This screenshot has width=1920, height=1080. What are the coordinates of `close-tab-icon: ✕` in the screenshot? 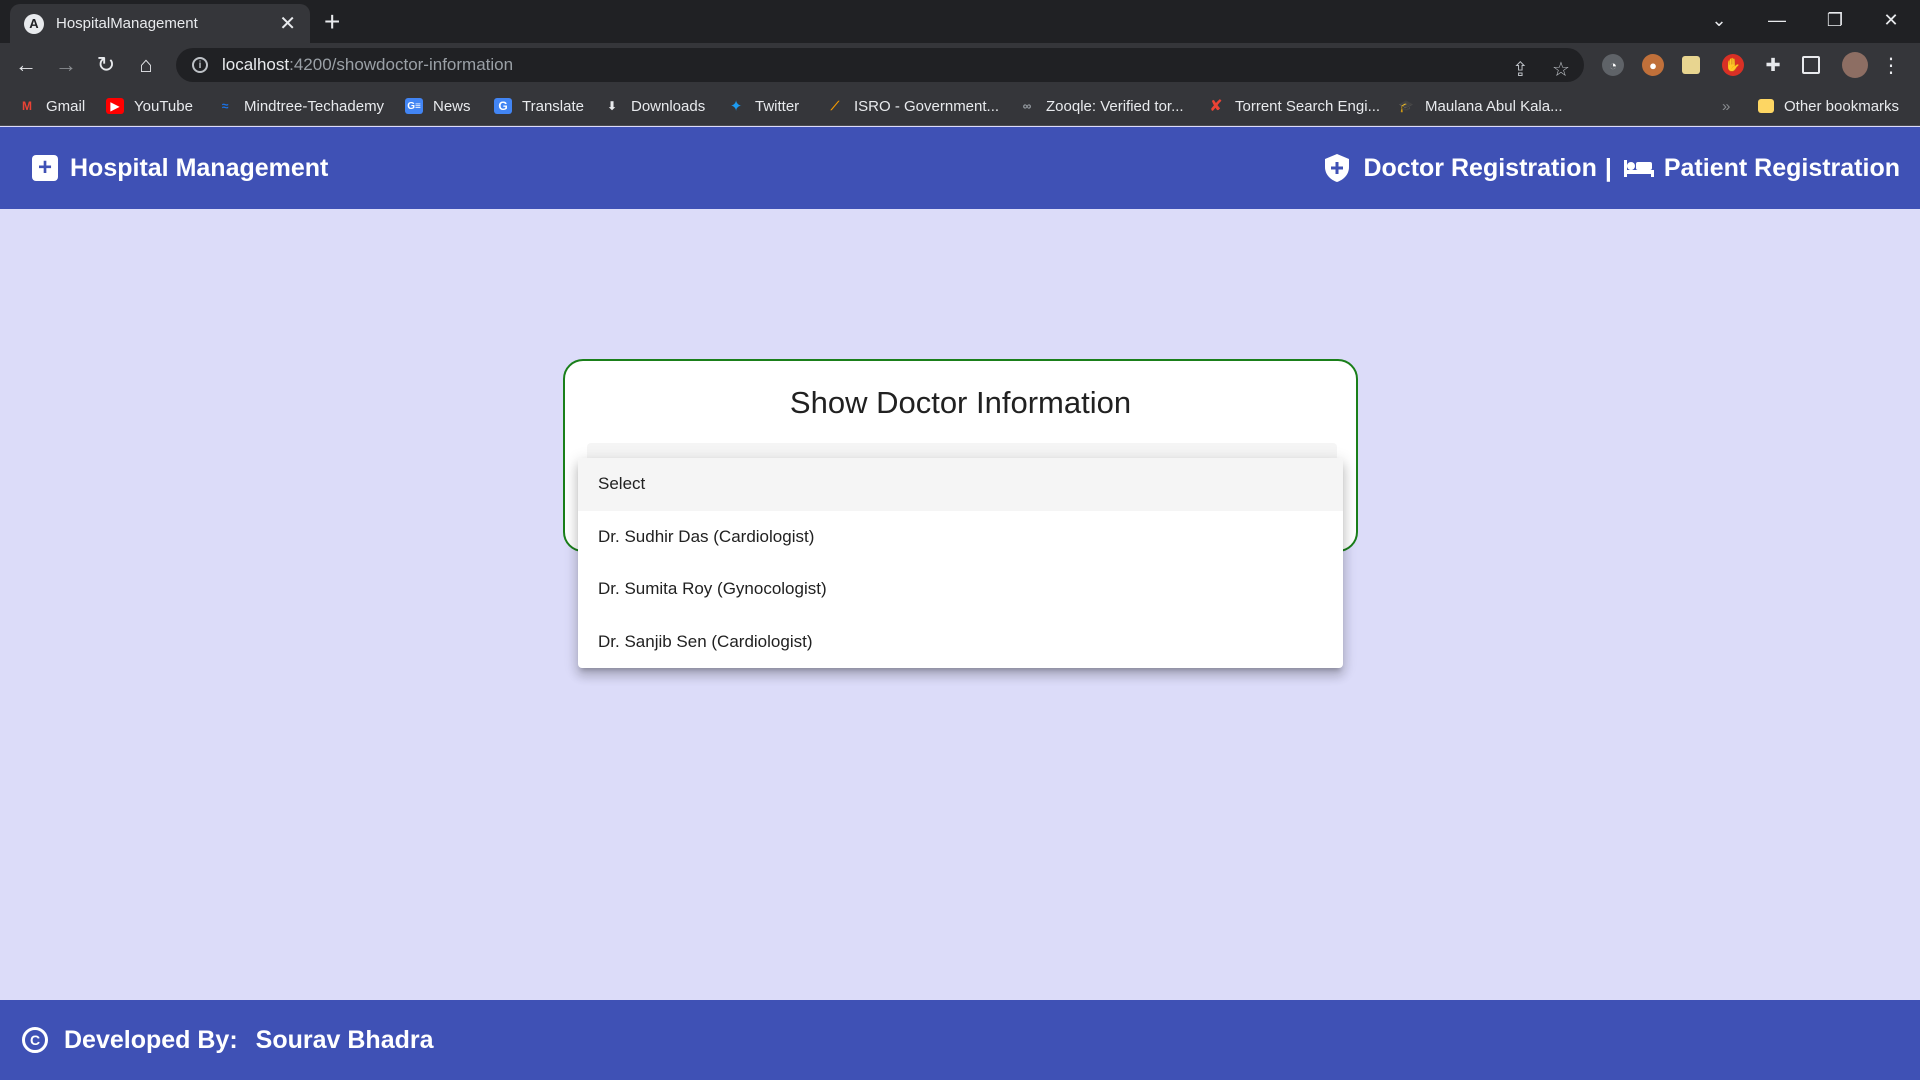 It's located at (287, 23).